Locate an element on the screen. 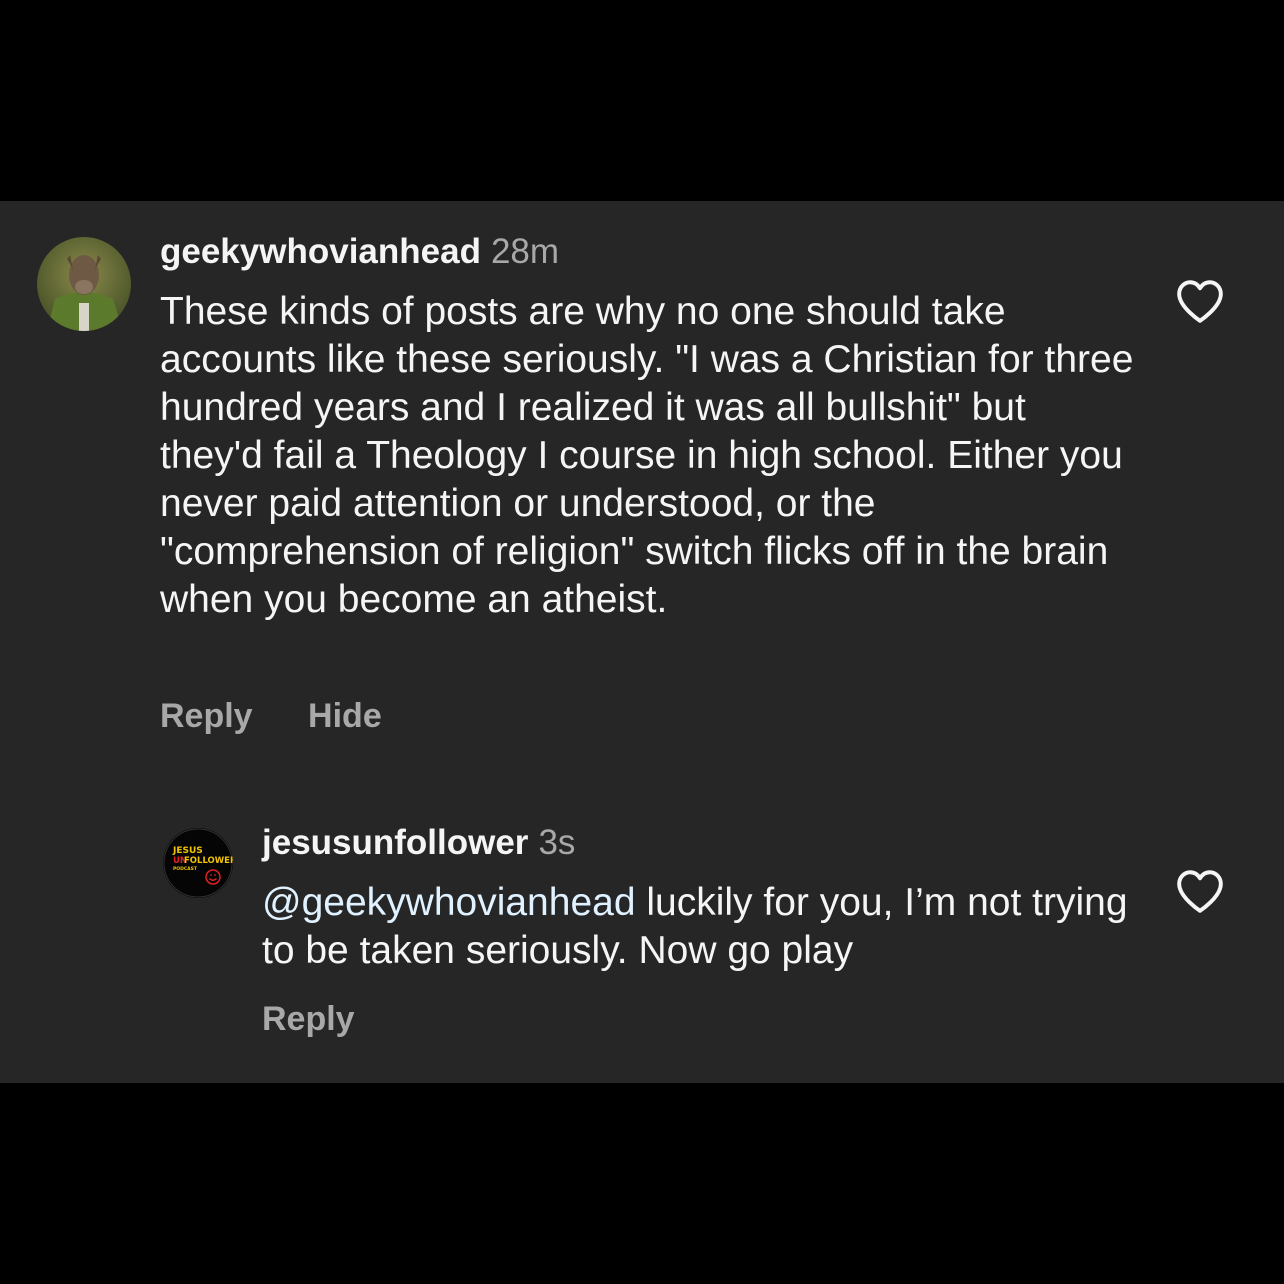  comment-header: geekywhovianhead 28m is located at coordinates (359, 252).